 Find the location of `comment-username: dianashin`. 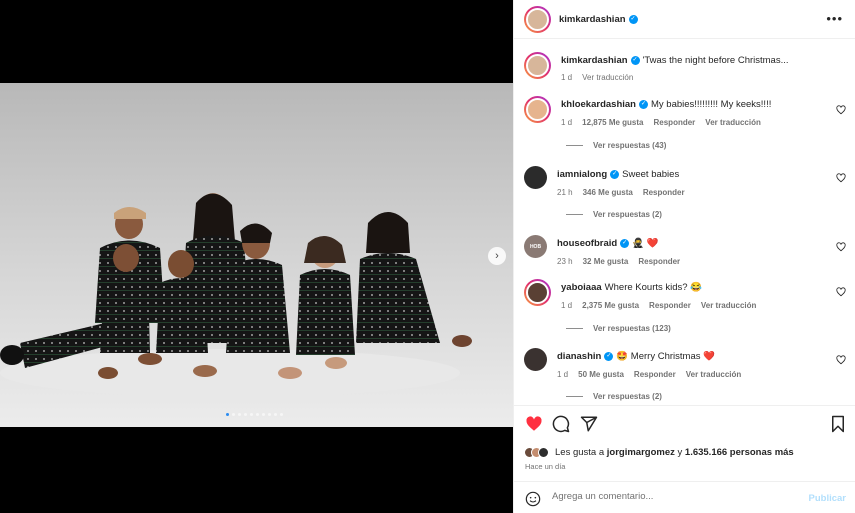

comment-username: dianashin is located at coordinates (579, 356).